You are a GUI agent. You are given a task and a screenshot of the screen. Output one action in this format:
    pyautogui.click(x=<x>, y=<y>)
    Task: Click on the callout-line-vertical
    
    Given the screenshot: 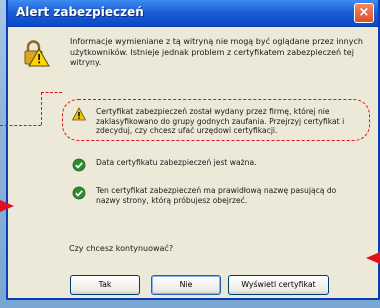 What is the action you would take?
    pyautogui.click(x=41, y=108)
    